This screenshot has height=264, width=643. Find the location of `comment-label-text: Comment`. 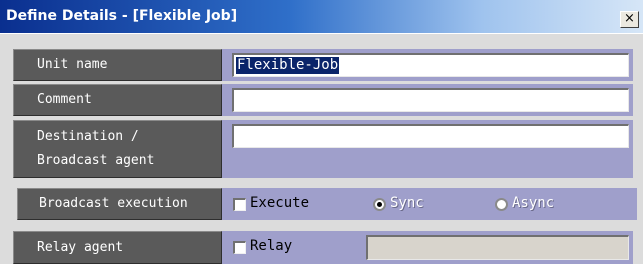

comment-label-text: Comment is located at coordinates (64, 99).